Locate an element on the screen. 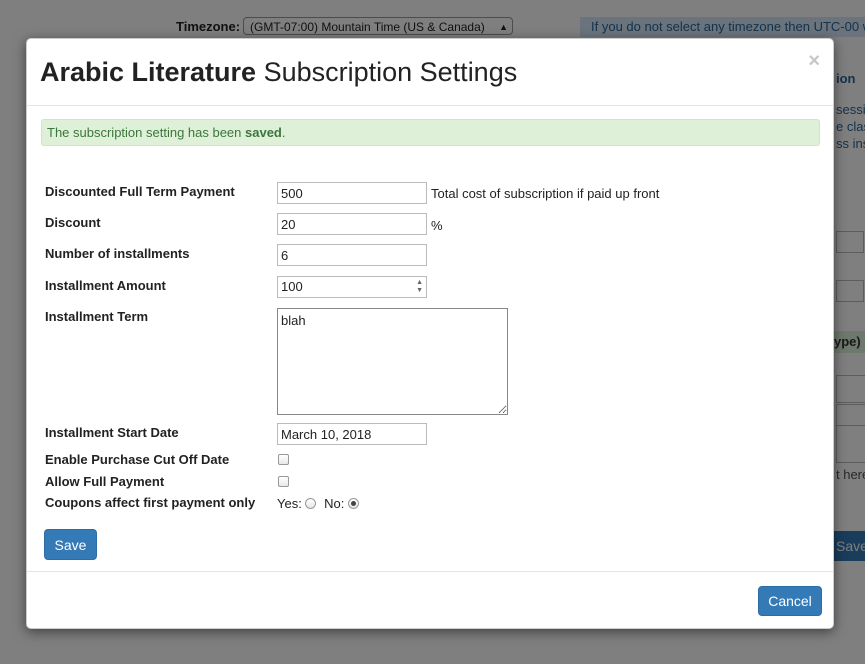 Image resolution: width=865 pixels, height=664 pixels. discount-percent-sign: % is located at coordinates (437, 225).